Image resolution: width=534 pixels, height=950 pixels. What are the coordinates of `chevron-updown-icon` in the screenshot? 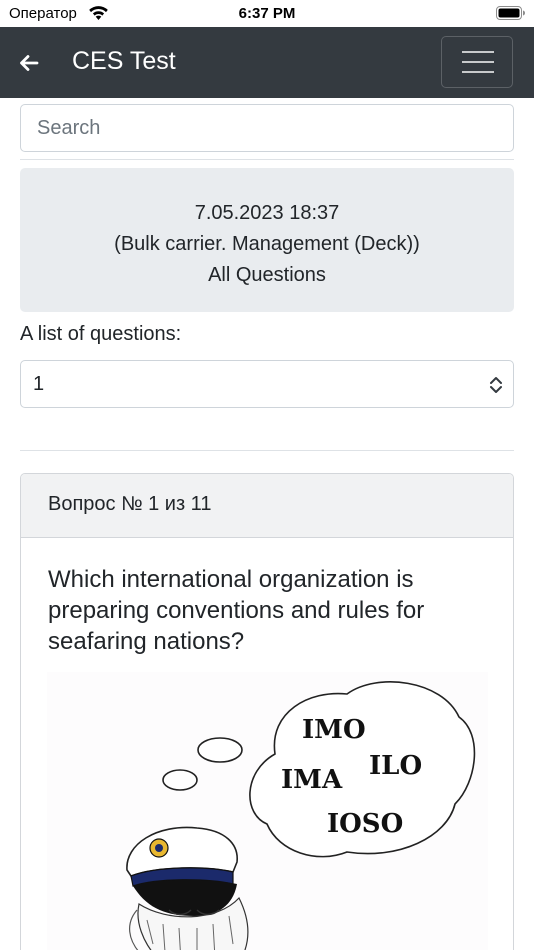 It's located at (496, 385).